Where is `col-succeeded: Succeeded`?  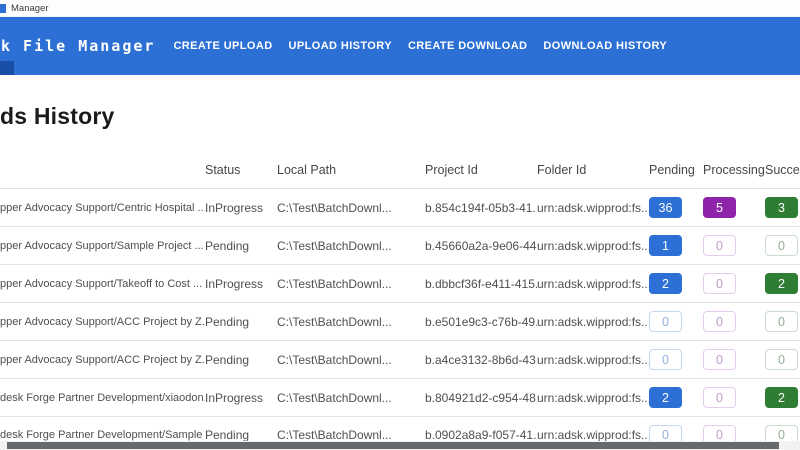 col-succeeded: Succeeded is located at coordinates (782, 170).